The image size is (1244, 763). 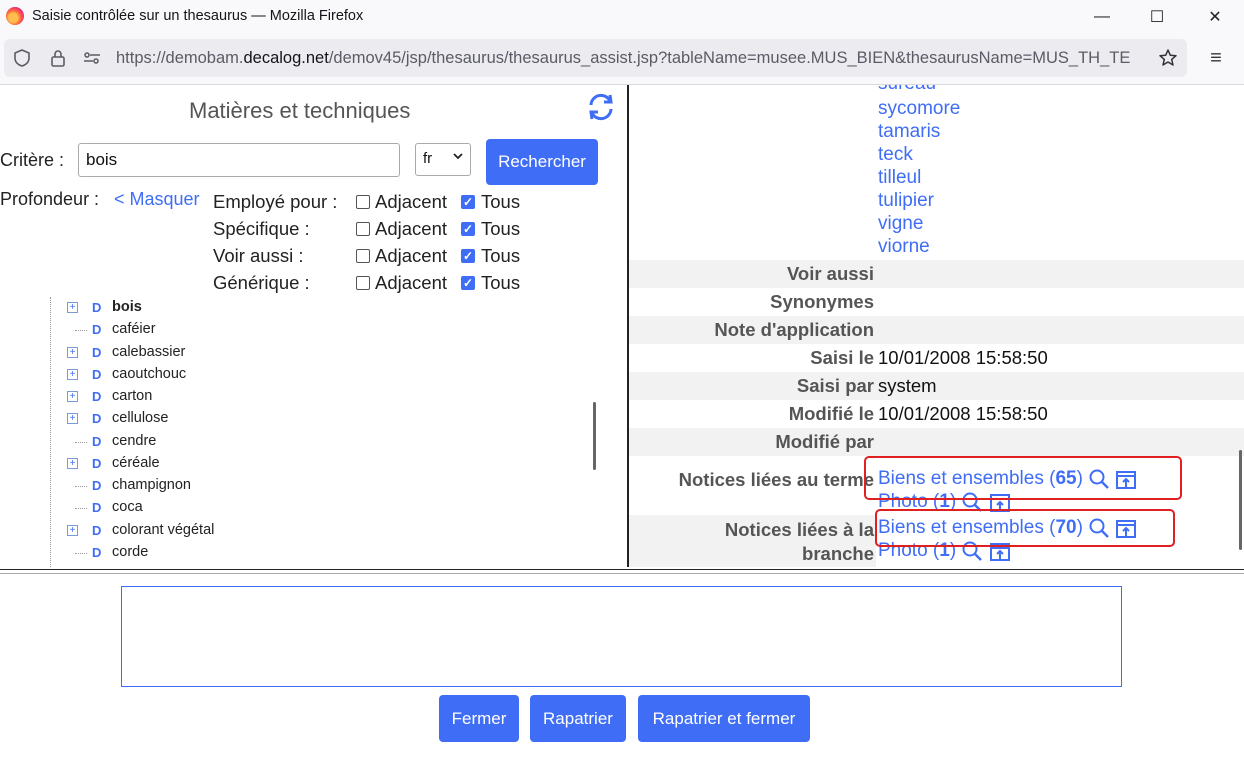 I want to click on tree-item-label: caoutchouc, so click(x=149, y=374).